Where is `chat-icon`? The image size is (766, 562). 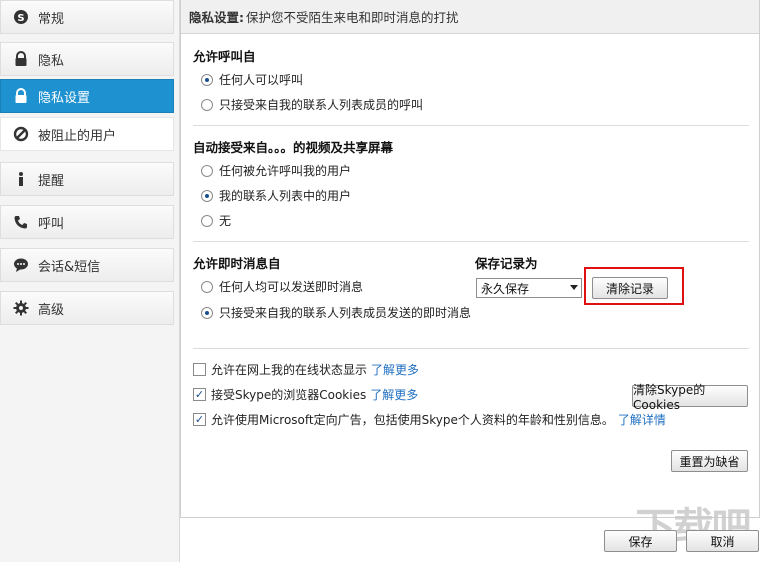
chat-icon is located at coordinates (21, 265).